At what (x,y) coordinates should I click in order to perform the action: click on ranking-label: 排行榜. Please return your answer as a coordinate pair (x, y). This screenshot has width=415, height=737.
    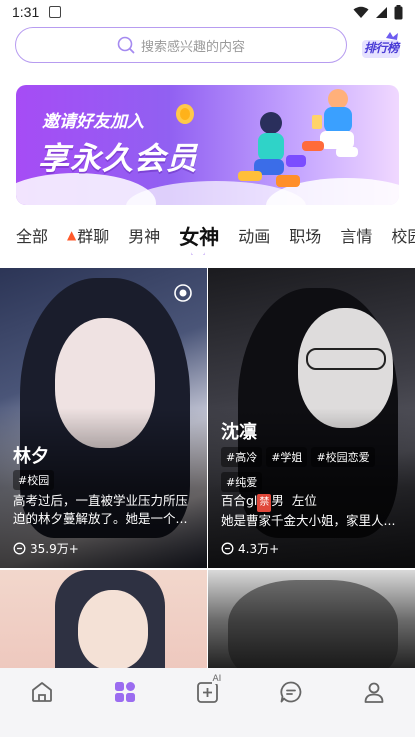
    Looking at the image, I should click on (381, 48).